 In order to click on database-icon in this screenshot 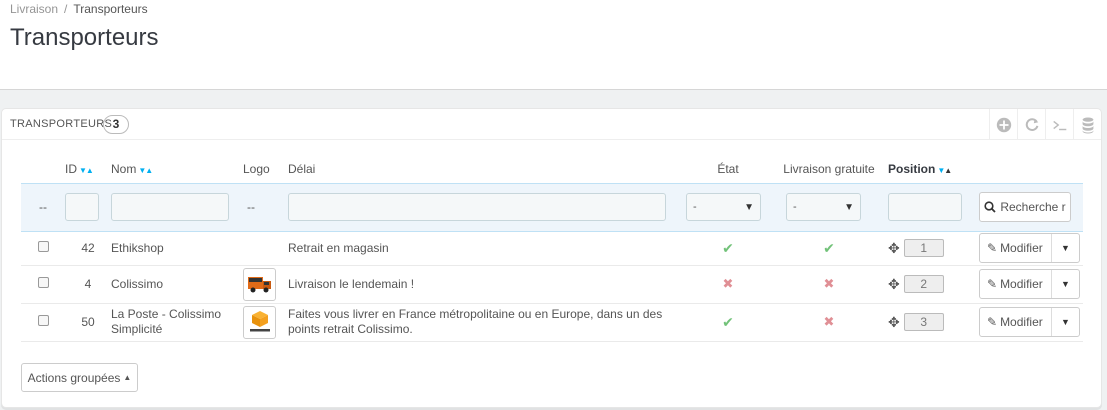, I will do `click(1087, 124)`.